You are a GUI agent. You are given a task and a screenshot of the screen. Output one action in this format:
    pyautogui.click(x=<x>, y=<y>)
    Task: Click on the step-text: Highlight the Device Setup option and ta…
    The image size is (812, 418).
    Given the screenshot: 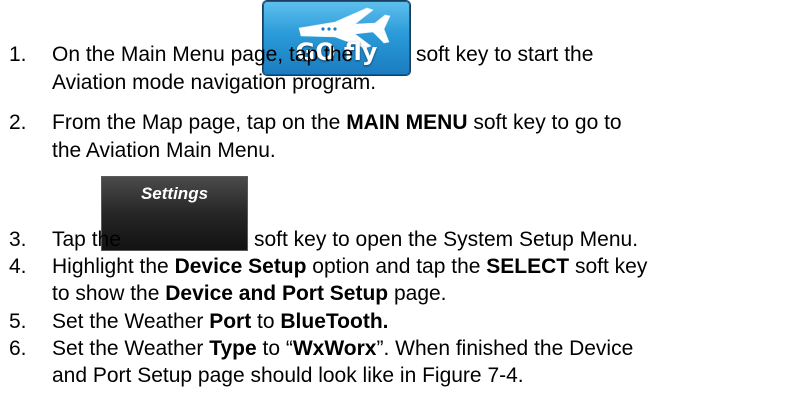 What is the action you would take?
    pyautogui.click(x=350, y=266)
    